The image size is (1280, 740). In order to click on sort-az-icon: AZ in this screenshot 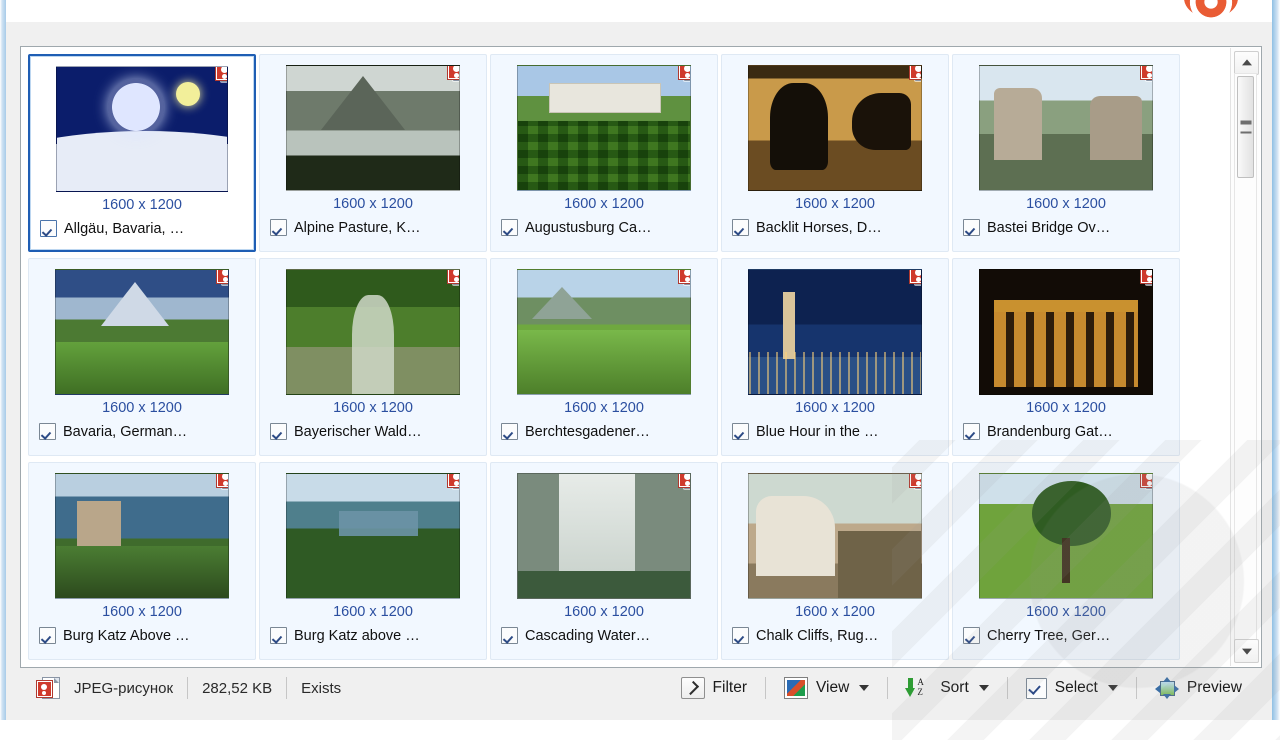, I will do `click(918, 687)`.